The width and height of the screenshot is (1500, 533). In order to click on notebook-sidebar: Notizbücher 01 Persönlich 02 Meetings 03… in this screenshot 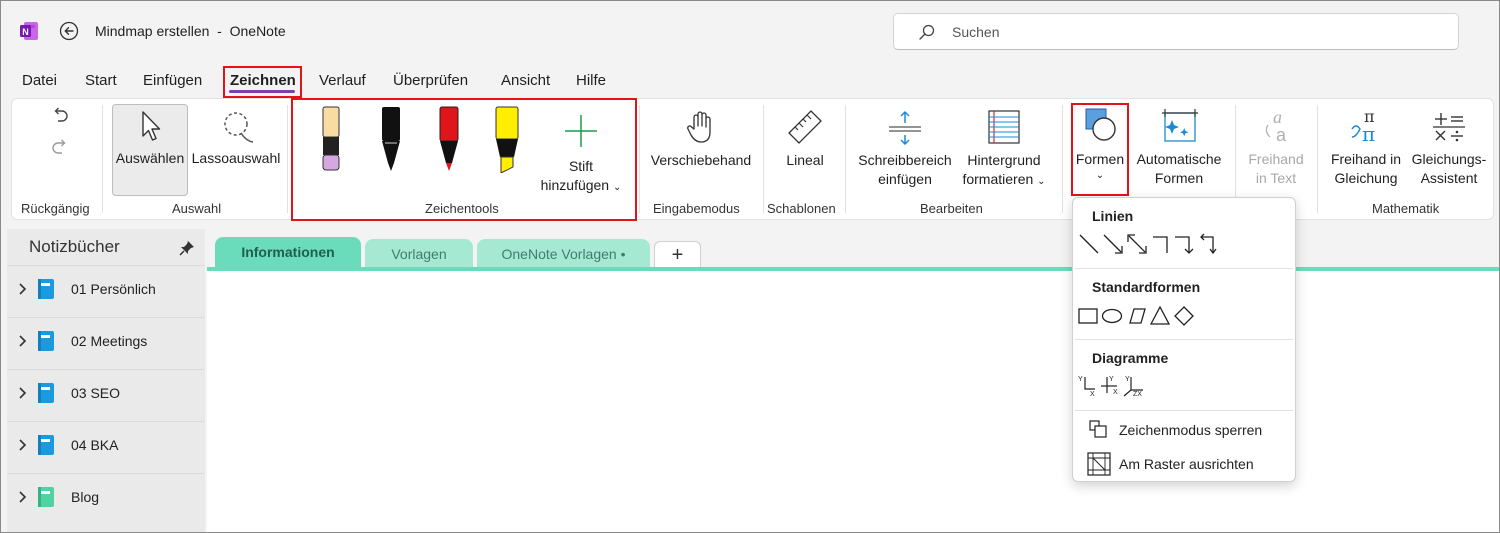, I will do `click(106, 380)`.